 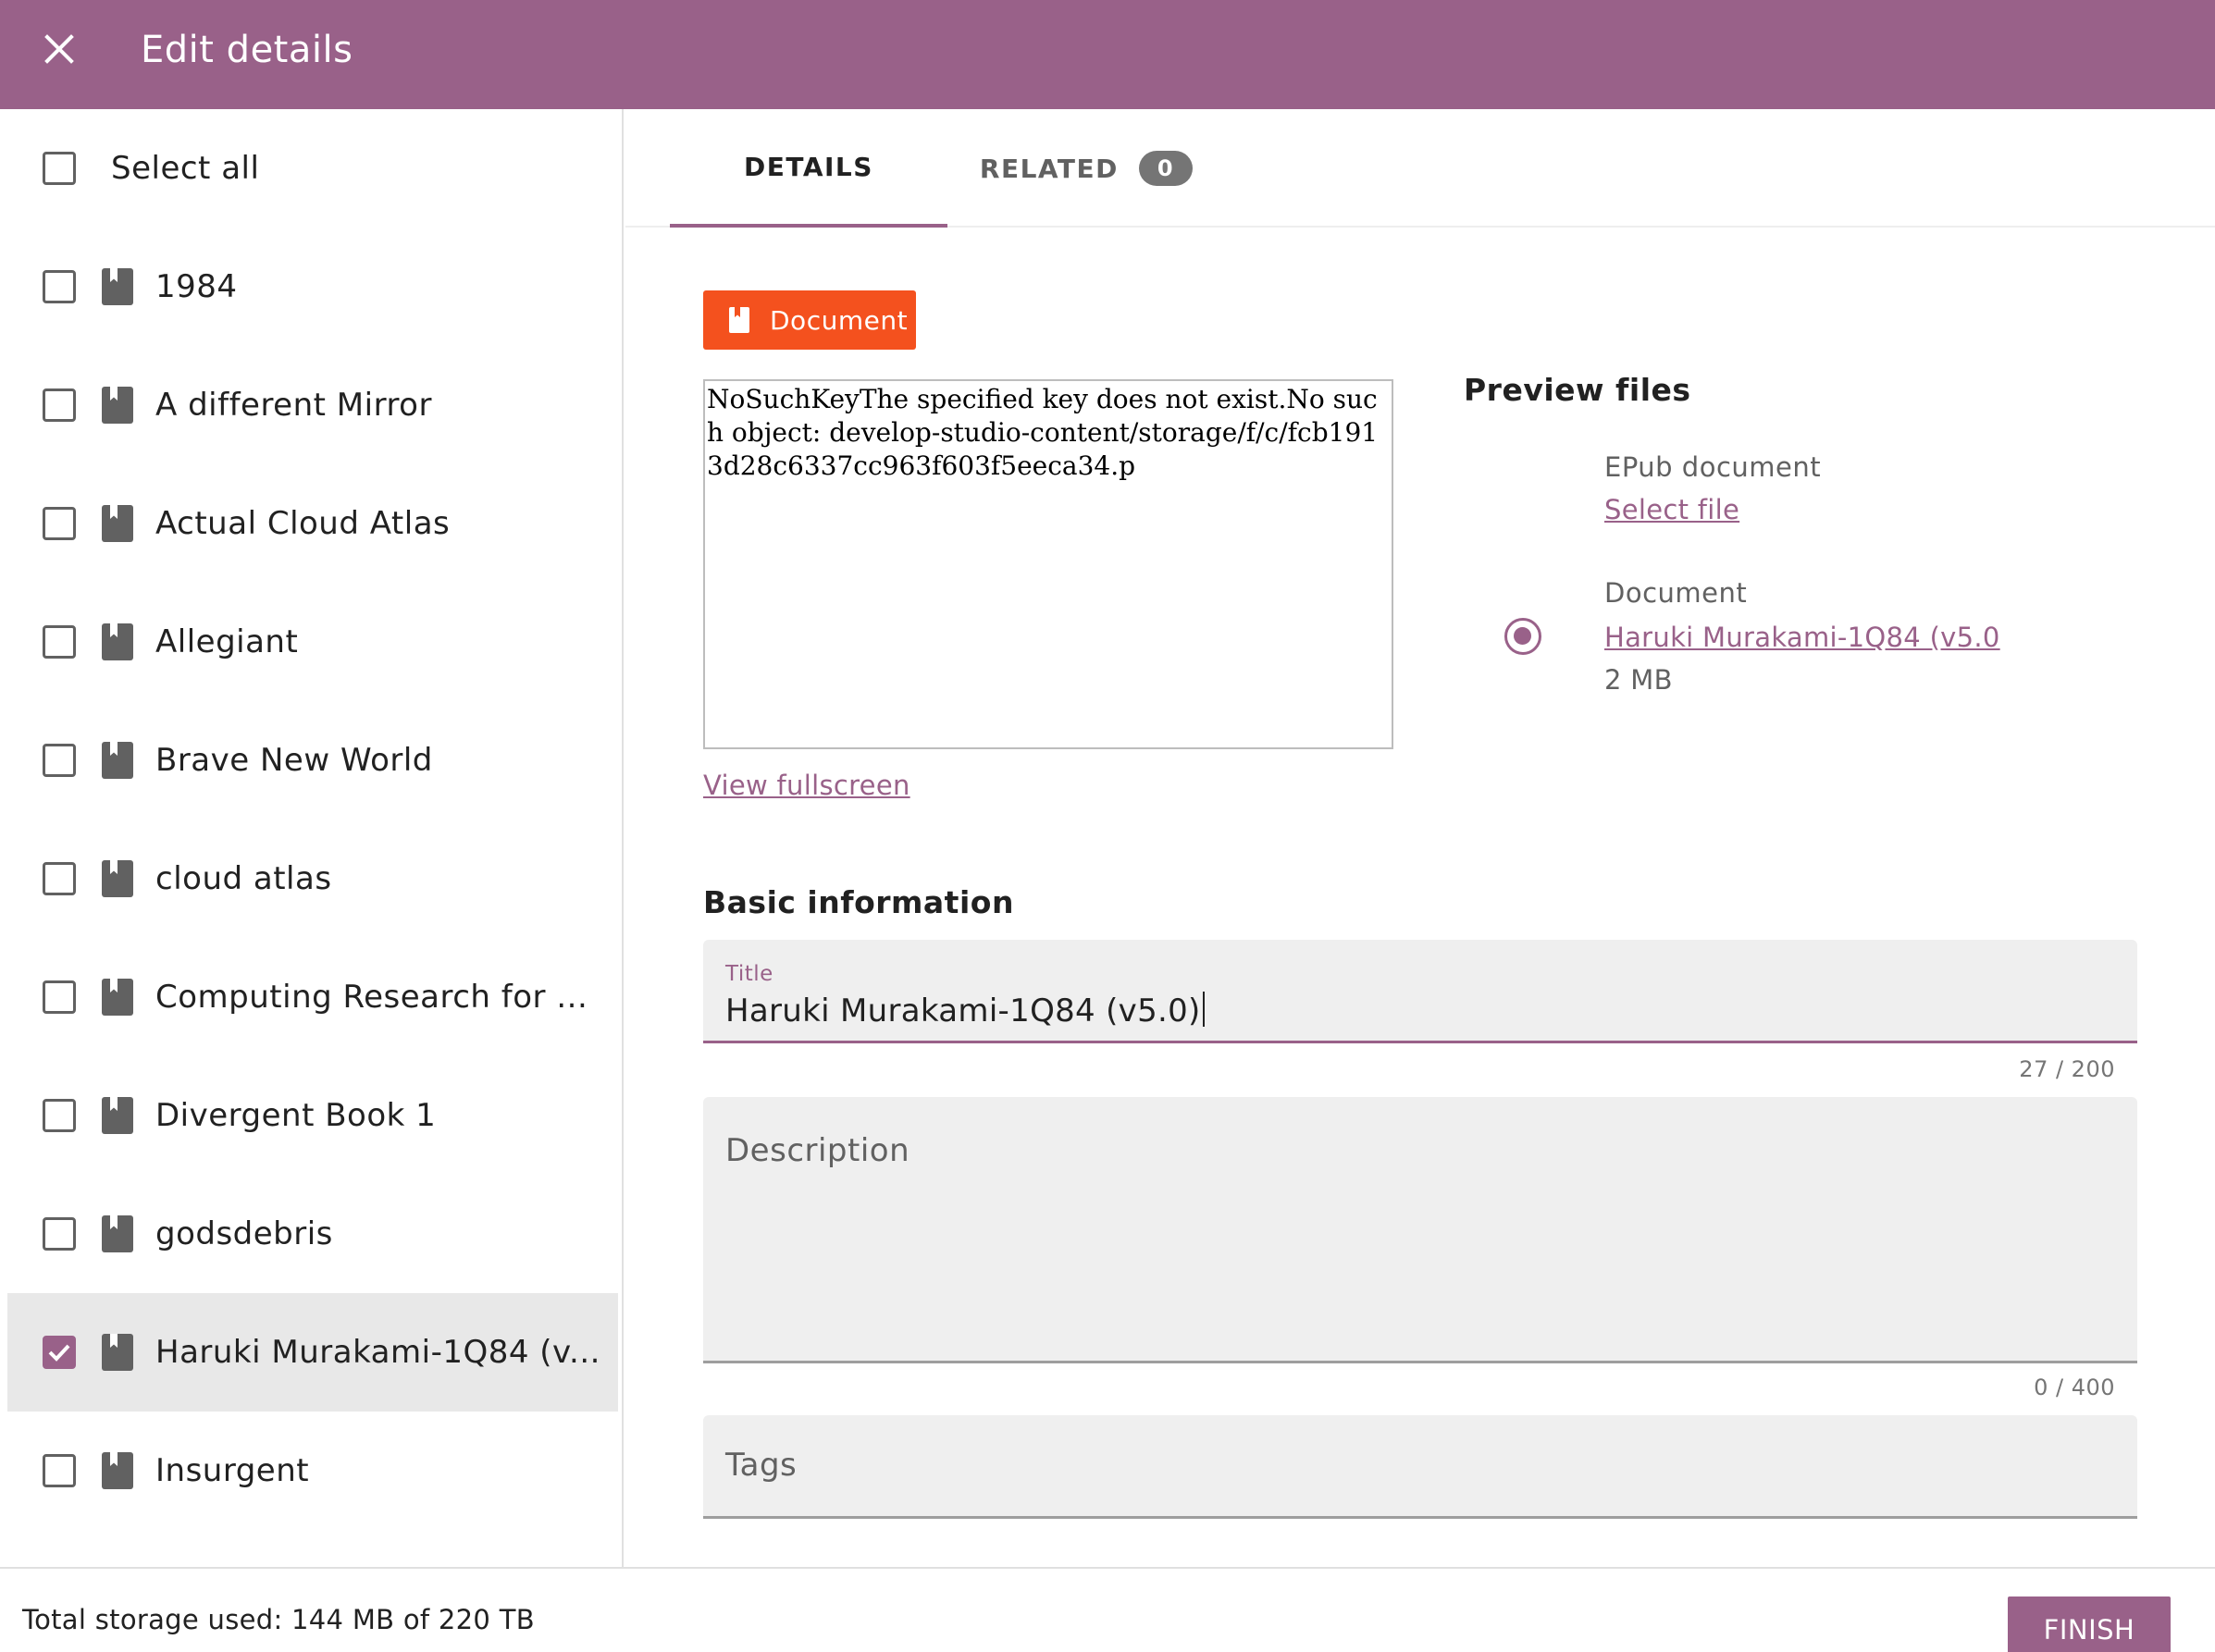 What do you see at coordinates (1203, 1010) in the screenshot?
I see `text-caret` at bounding box center [1203, 1010].